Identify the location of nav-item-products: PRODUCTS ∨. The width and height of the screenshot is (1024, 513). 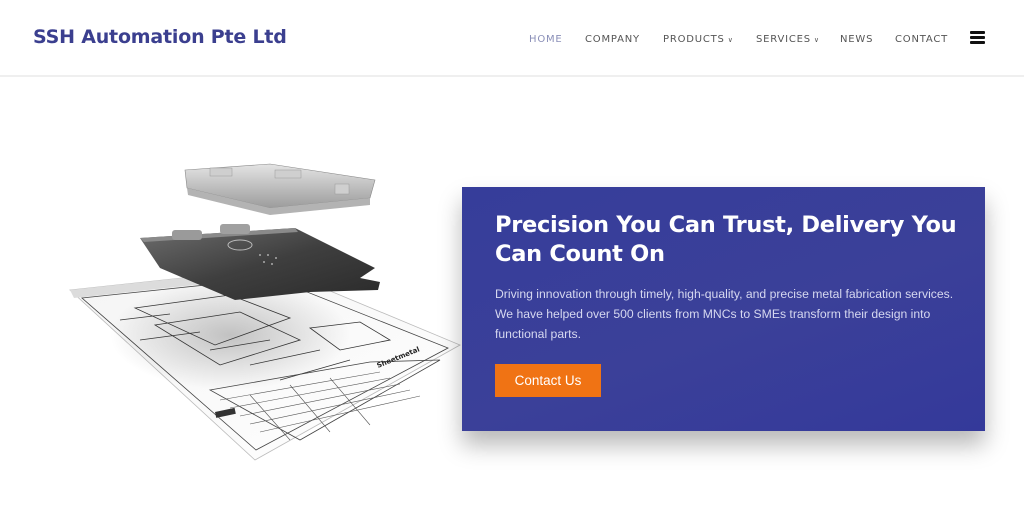
(698, 39).